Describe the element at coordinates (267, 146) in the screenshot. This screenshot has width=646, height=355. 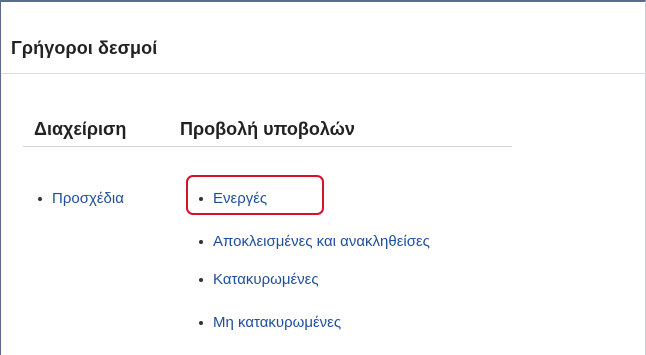
I see `column-header-divider` at that location.